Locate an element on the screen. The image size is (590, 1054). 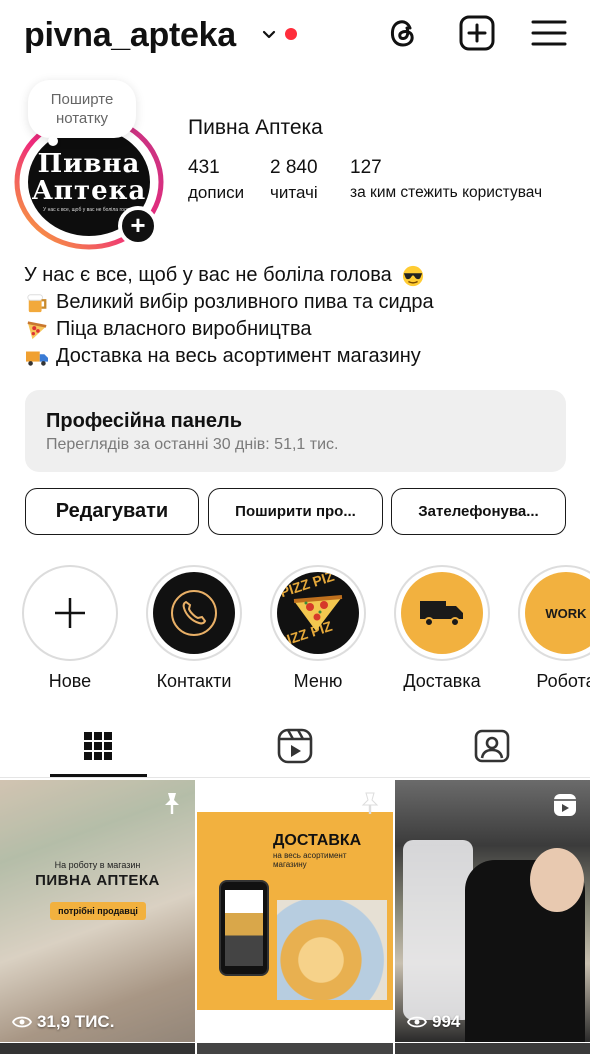
notification-dot is located at coordinates (291, 34).